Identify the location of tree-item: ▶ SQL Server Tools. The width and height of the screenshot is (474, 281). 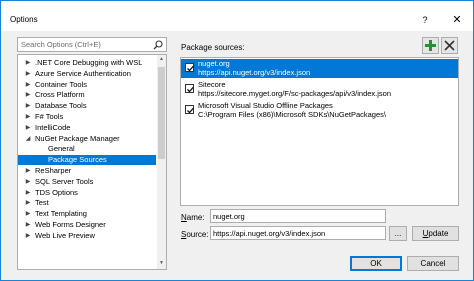
(87, 182).